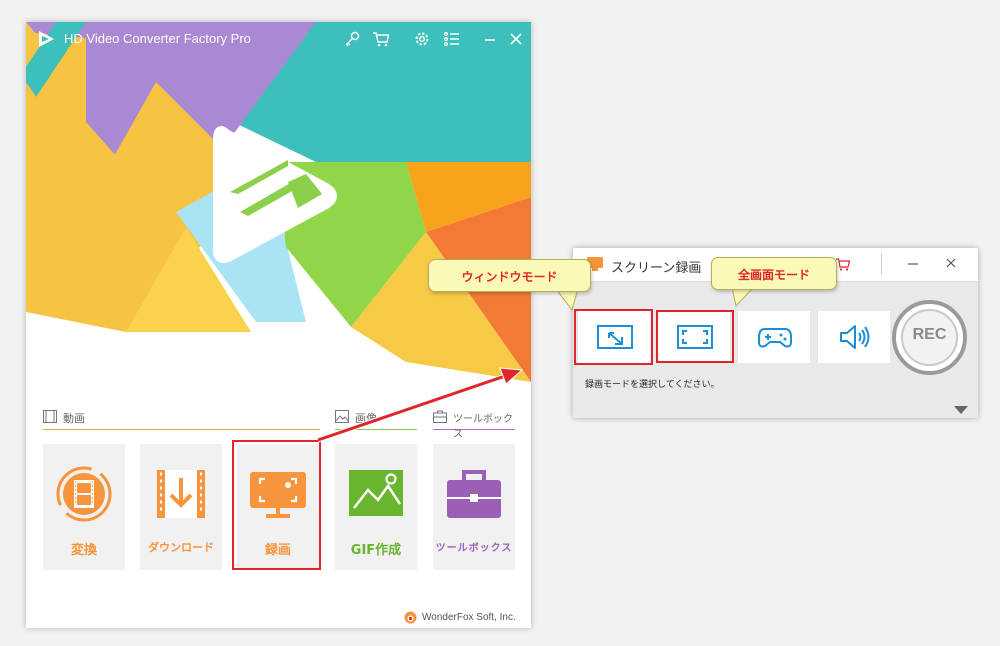 The height and width of the screenshot is (646, 1000). Describe the element at coordinates (278, 39) in the screenshot. I see `main-titlebar: HD Video Converter Factory Pro` at that location.